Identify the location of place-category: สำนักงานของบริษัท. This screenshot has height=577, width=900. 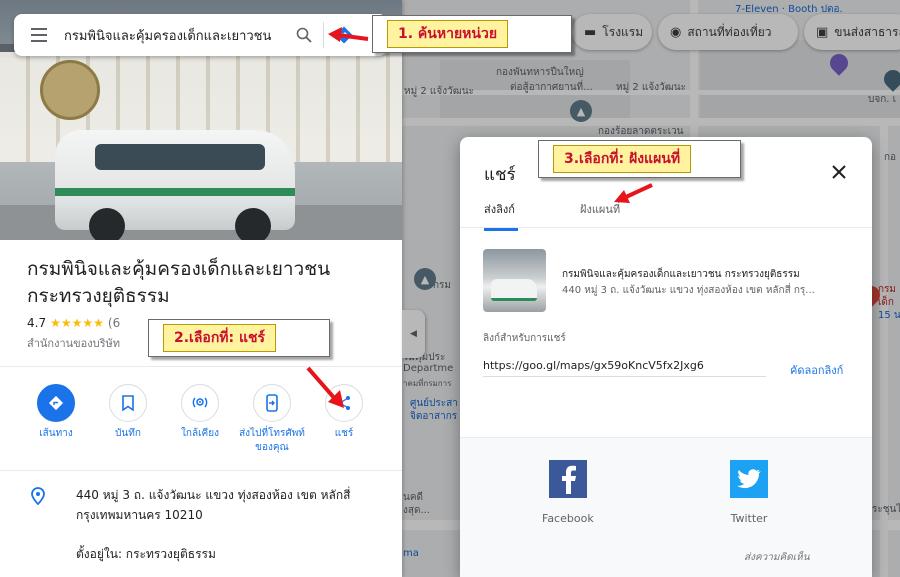
(73, 343).